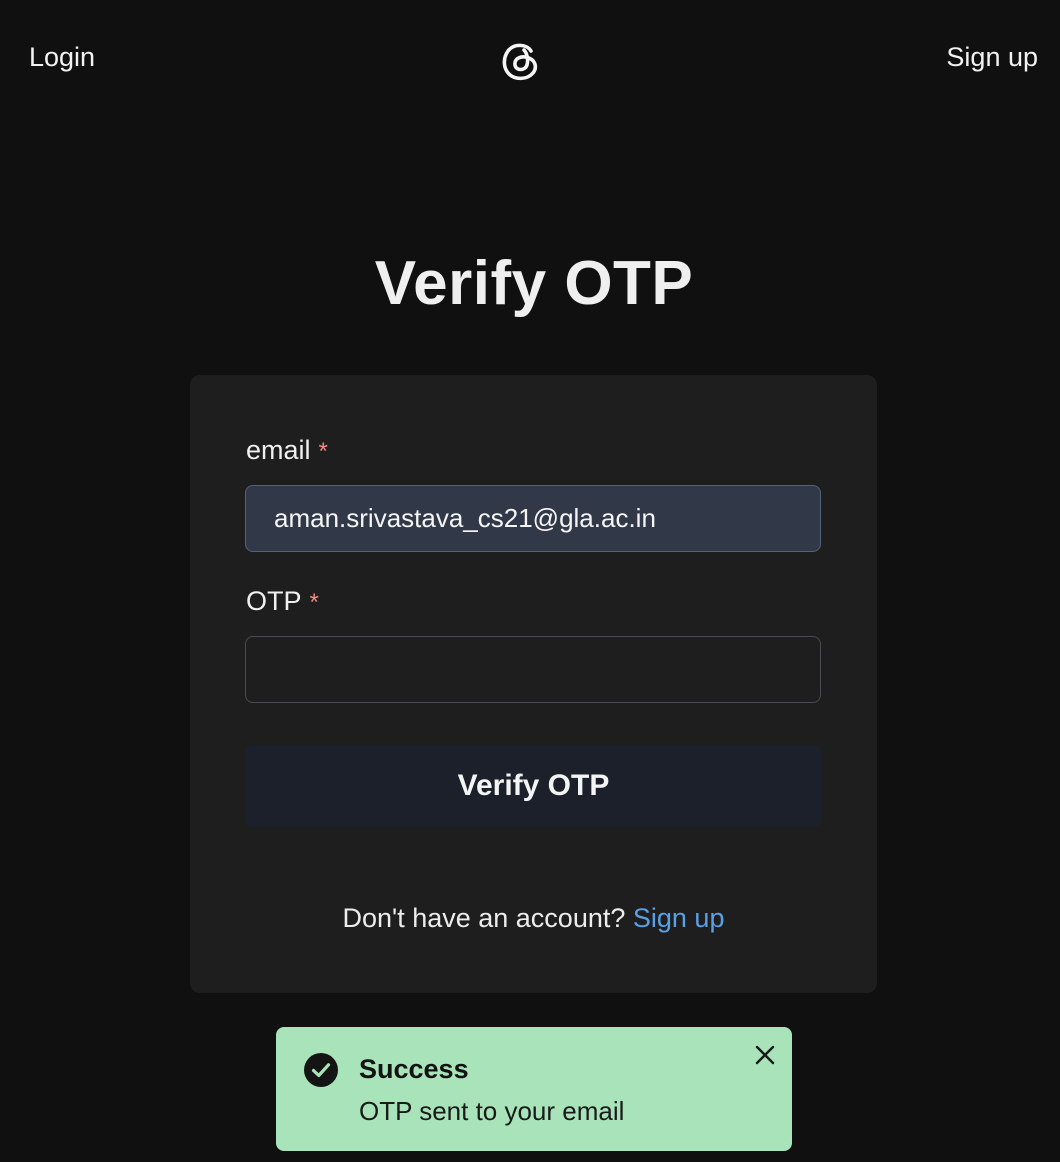  What do you see at coordinates (321, 1070) in the screenshot?
I see `check-circle-icon` at bounding box center [321, 1070].